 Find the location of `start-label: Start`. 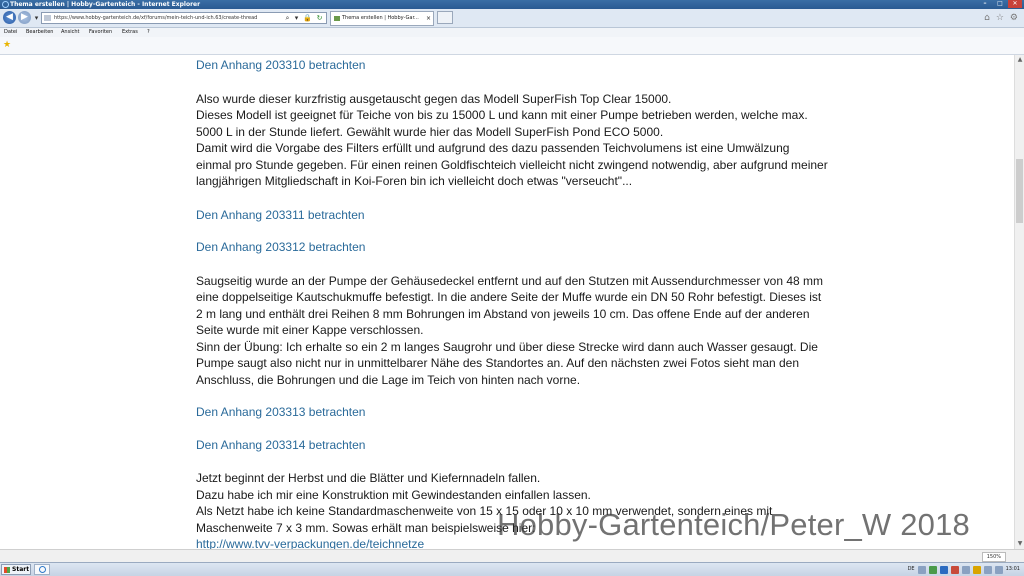

start-label: Start is located at coordinates (21, 569).